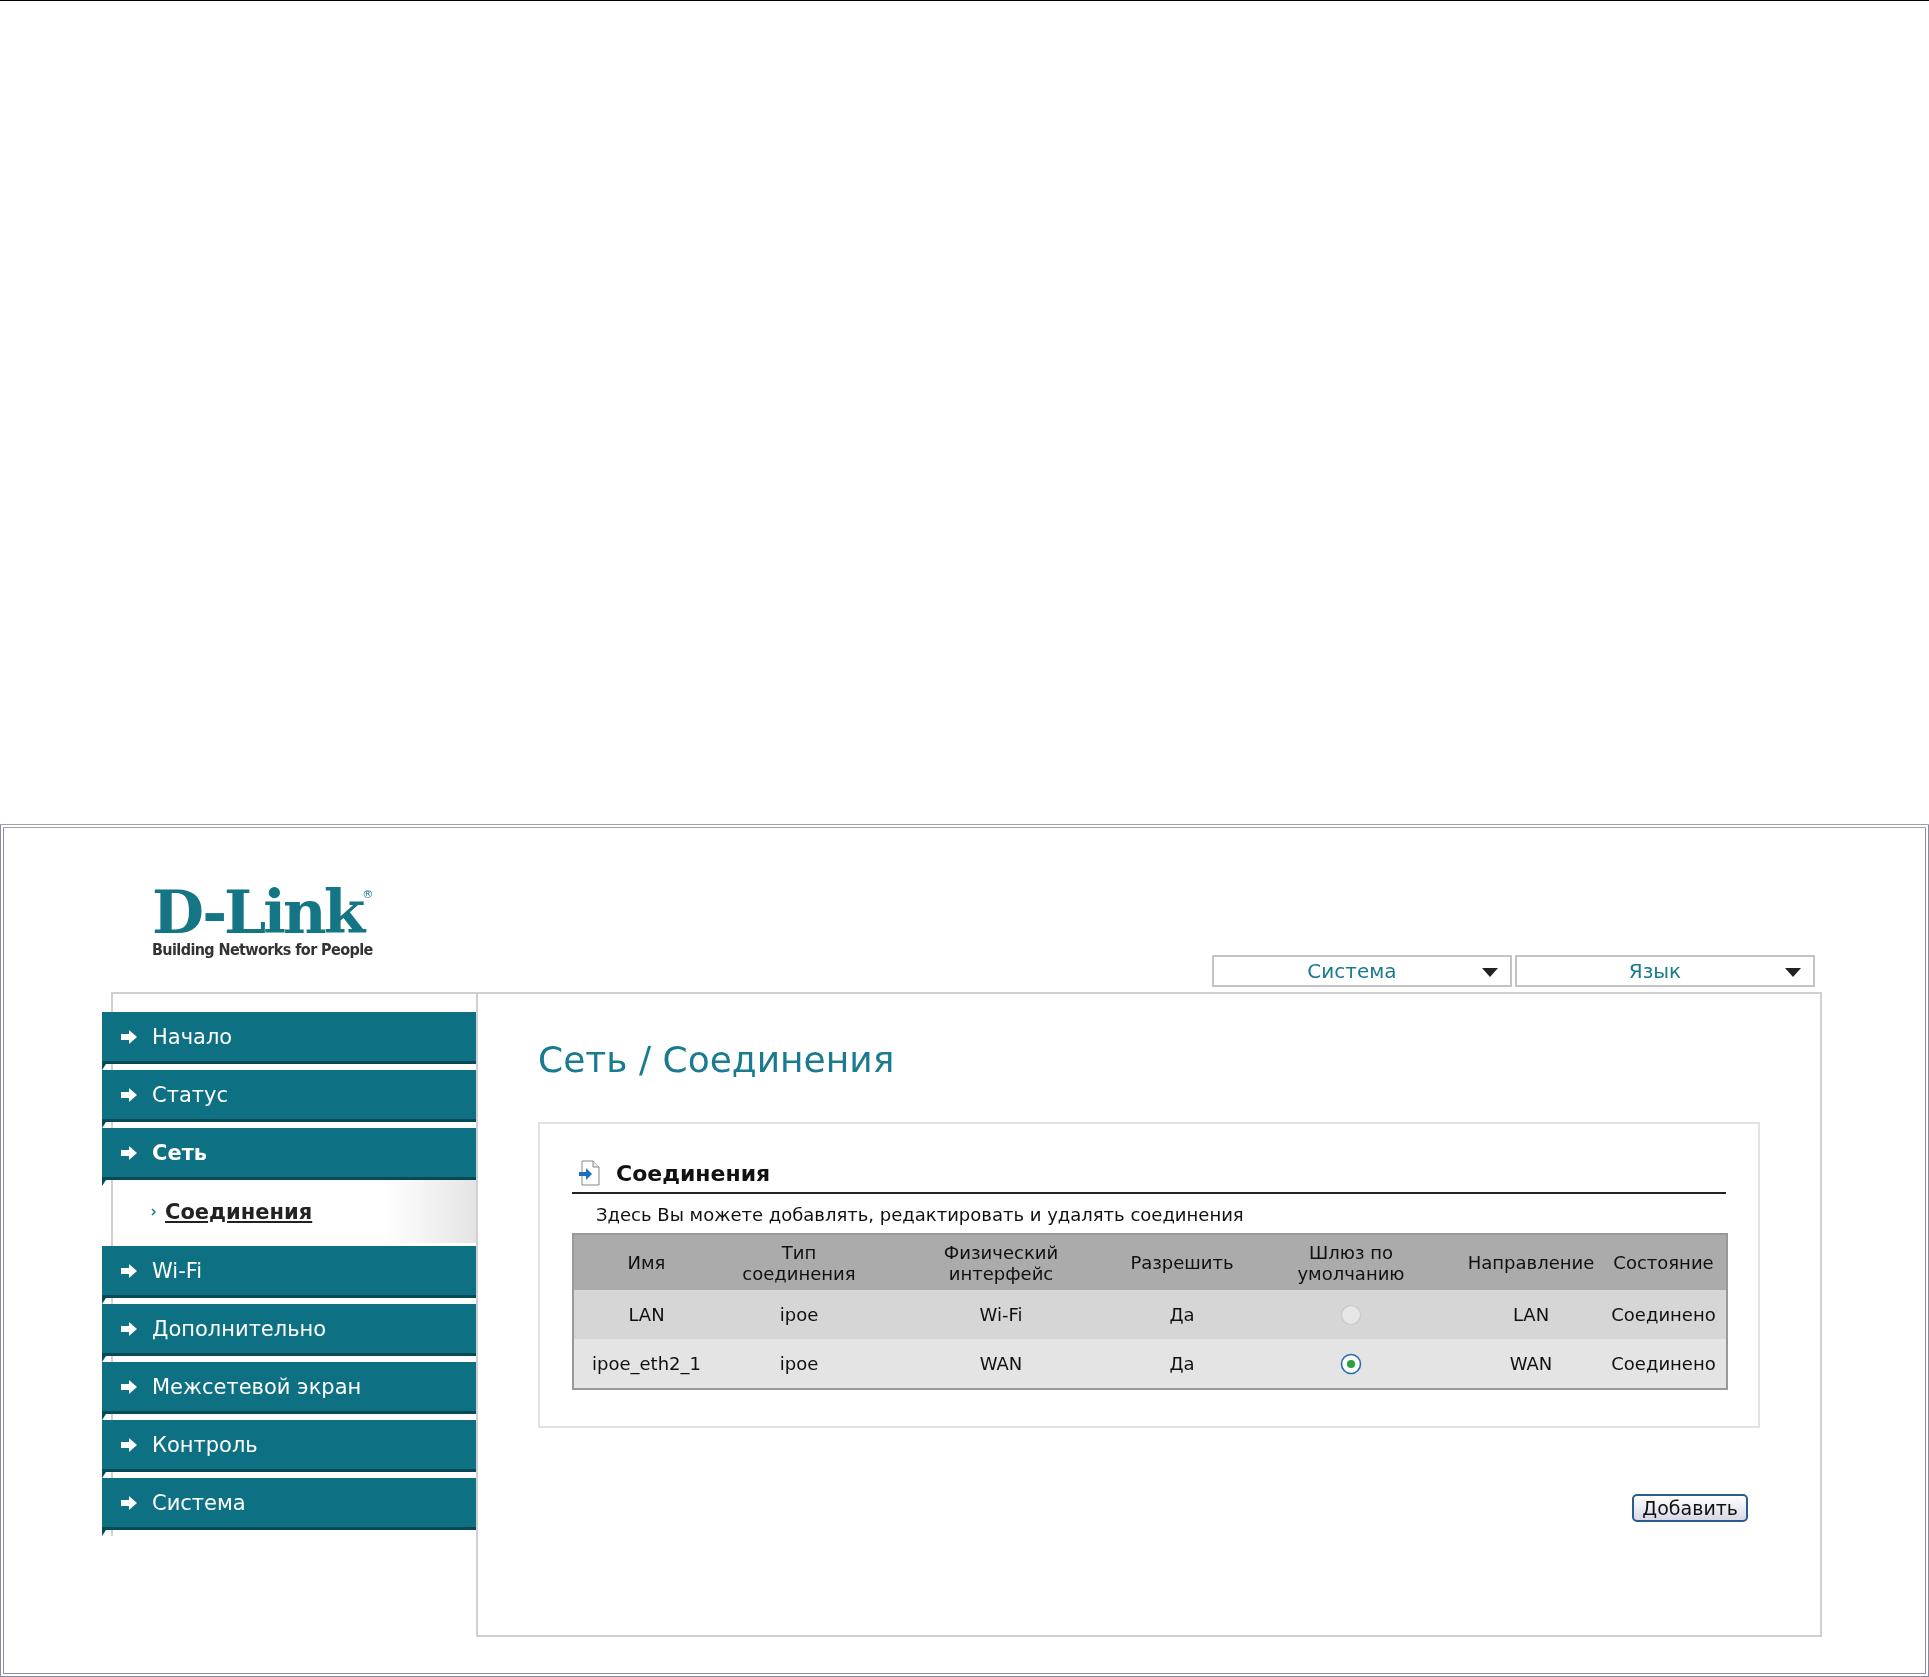 The width and height of the screenshot is (1929, 1677). I want to click on registered-mark: ®, so click(368, 894).